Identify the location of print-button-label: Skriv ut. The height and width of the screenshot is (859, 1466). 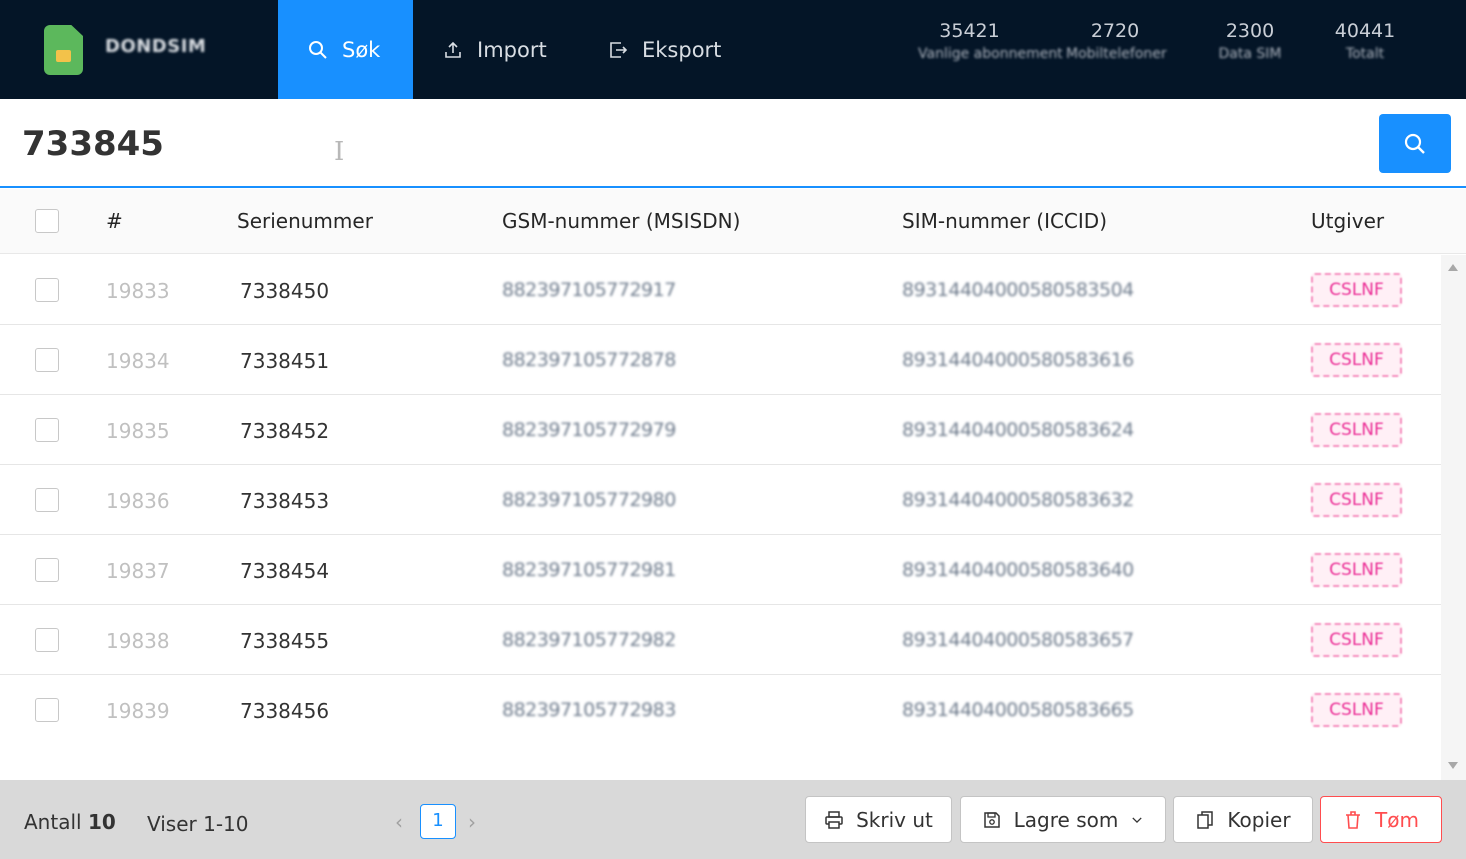
(894, 819).